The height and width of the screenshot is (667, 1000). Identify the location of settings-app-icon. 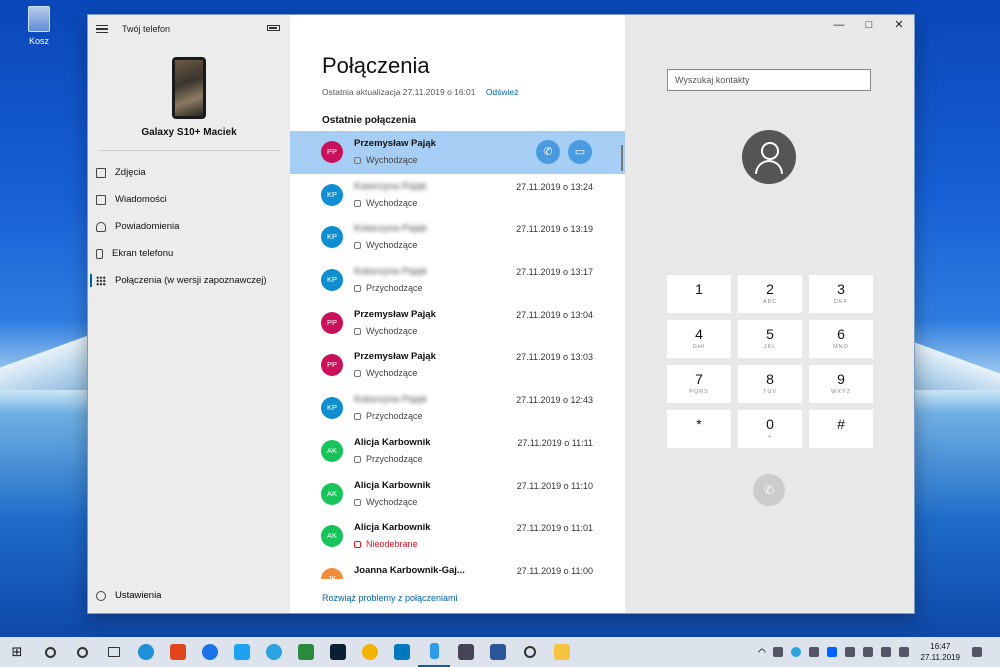
(530, 652).